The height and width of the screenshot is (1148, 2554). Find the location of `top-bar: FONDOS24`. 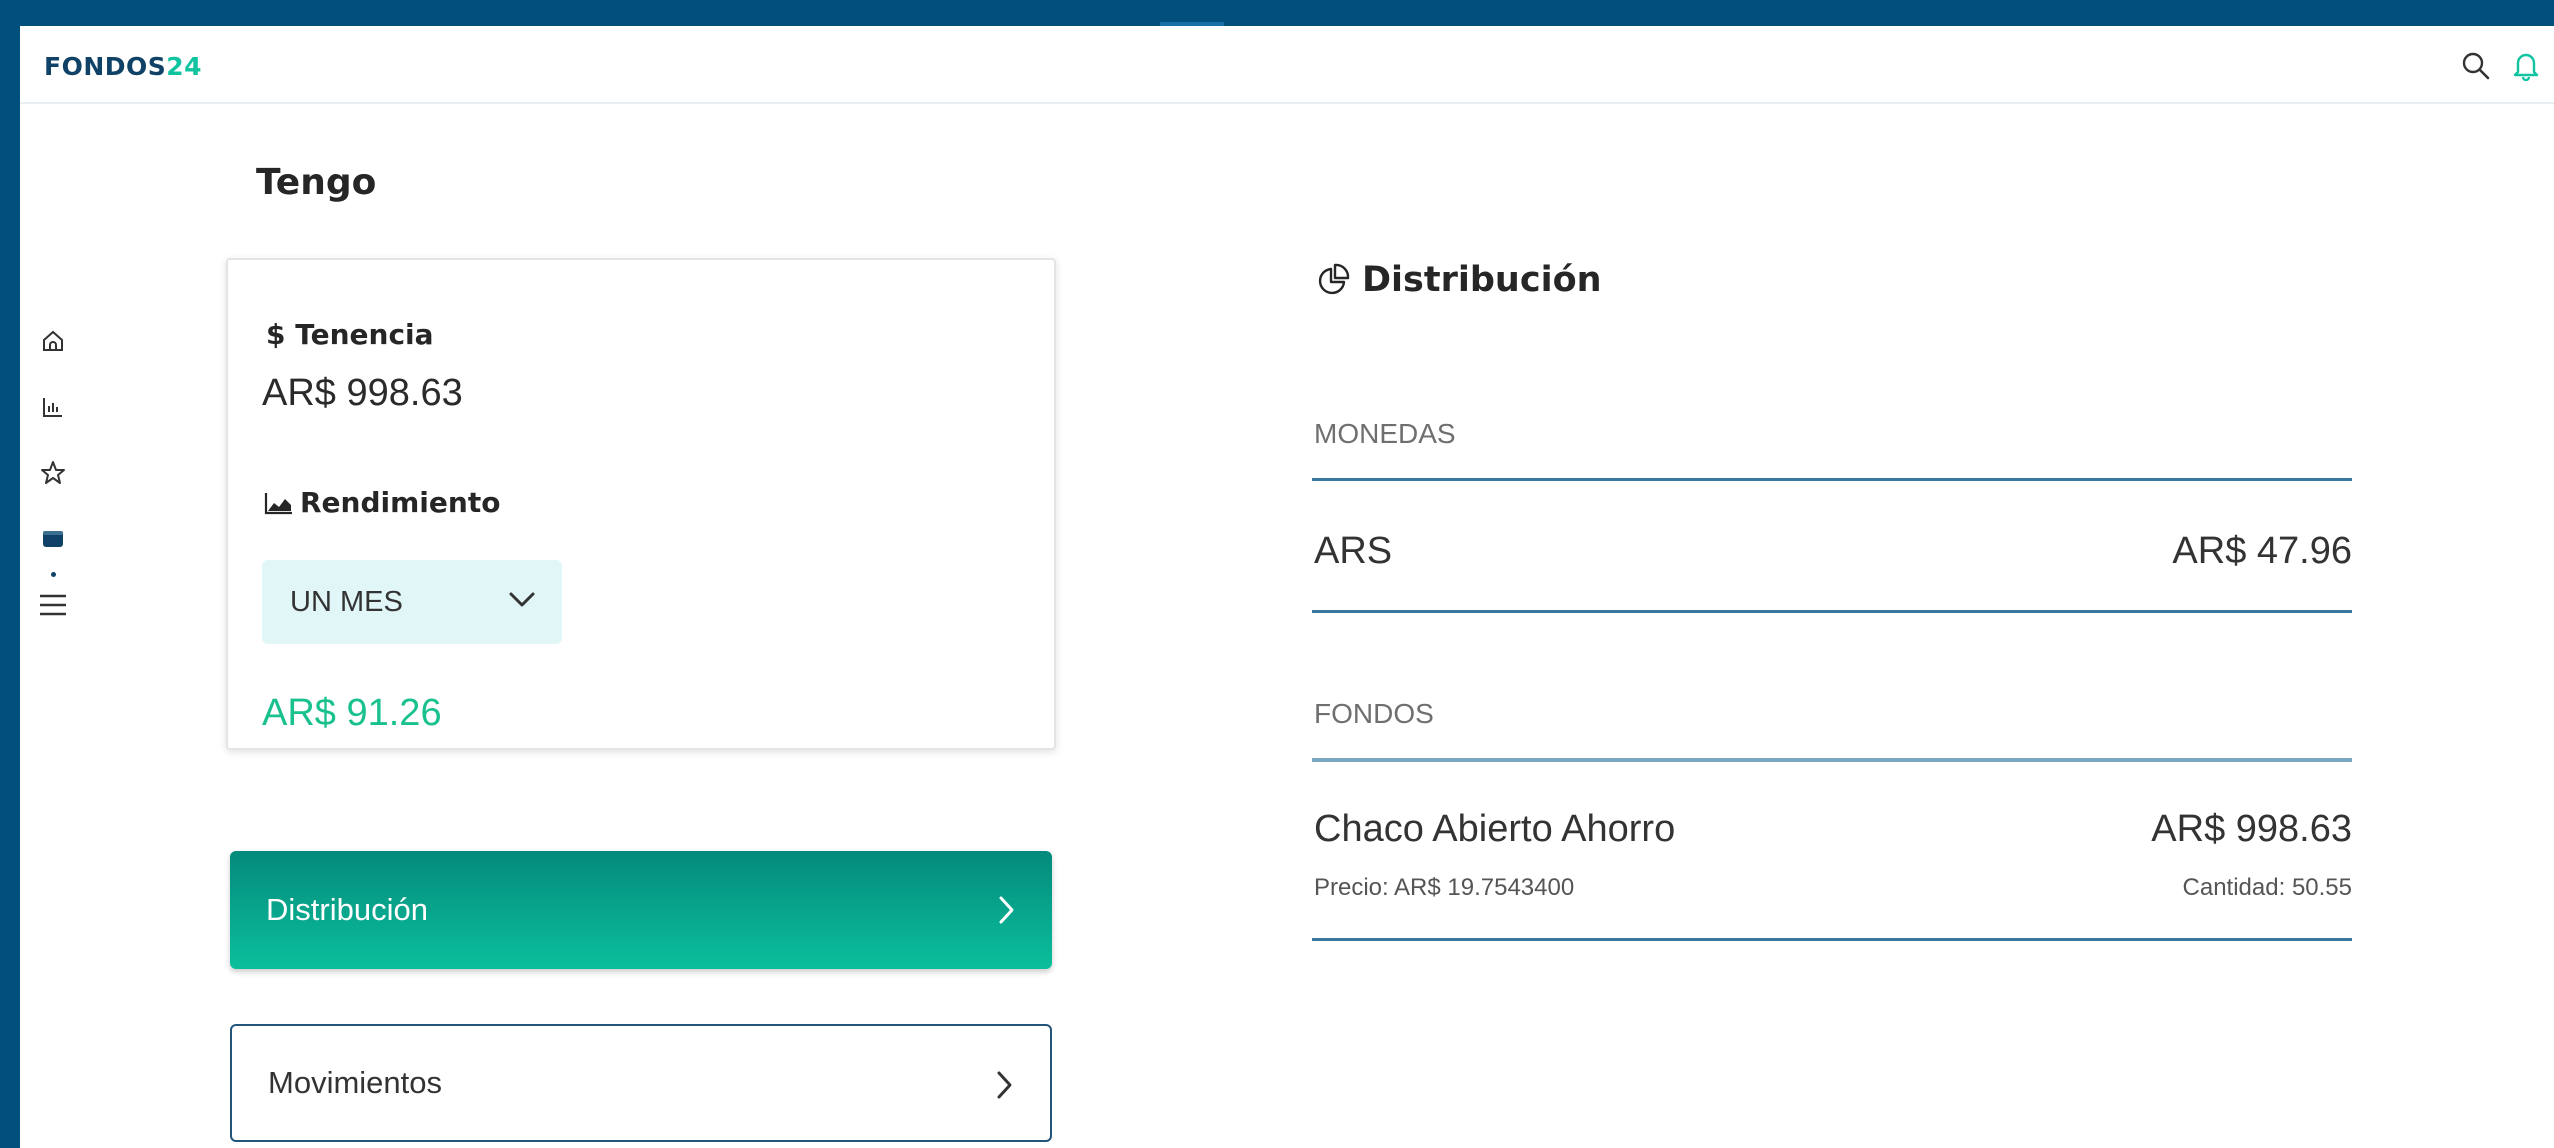

top-bar: FONDOS24 is located at coordinates (1287, 65).